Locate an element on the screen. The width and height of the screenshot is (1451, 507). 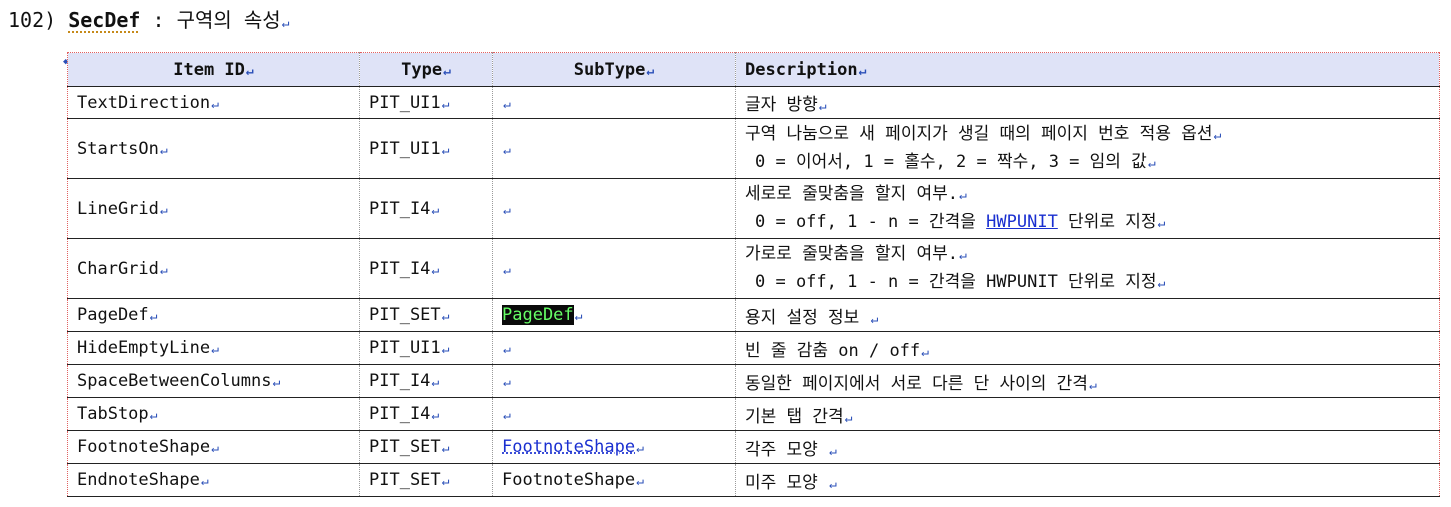
cell-description: 기본 탭 간격↵ is located at coordinates (1087, 414).